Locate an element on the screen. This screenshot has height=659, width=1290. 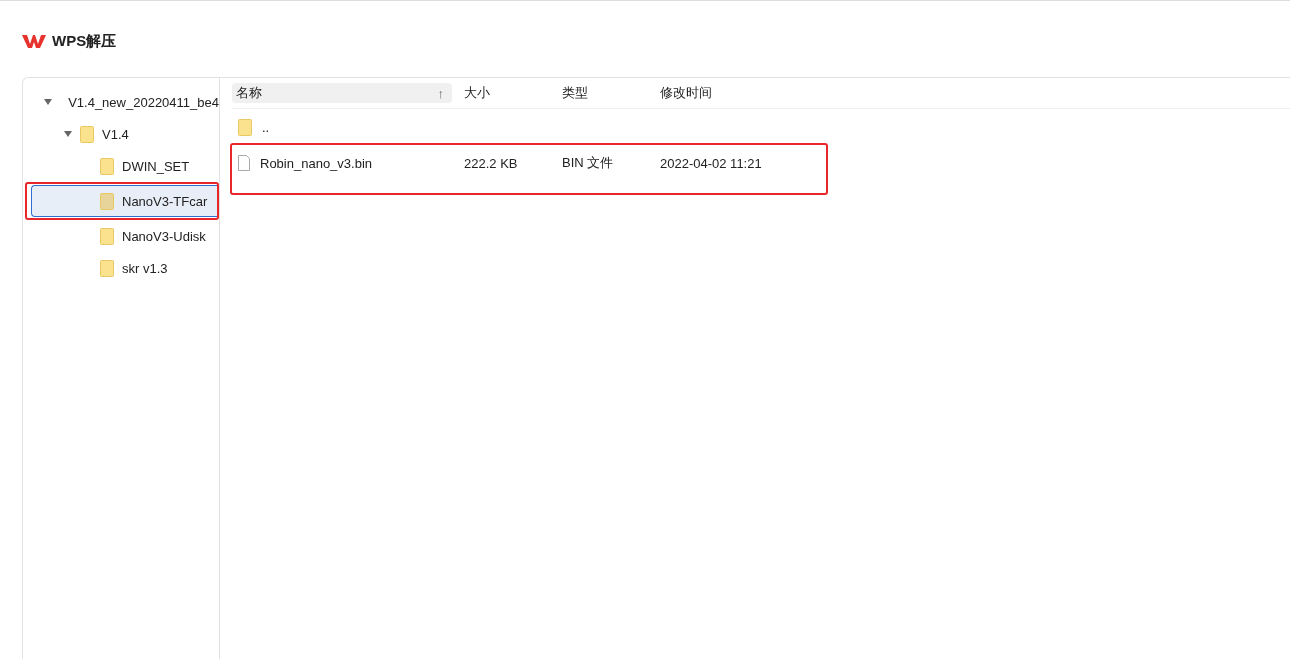
tree-item: DWIN_SET is located at coordinates (125, 166).